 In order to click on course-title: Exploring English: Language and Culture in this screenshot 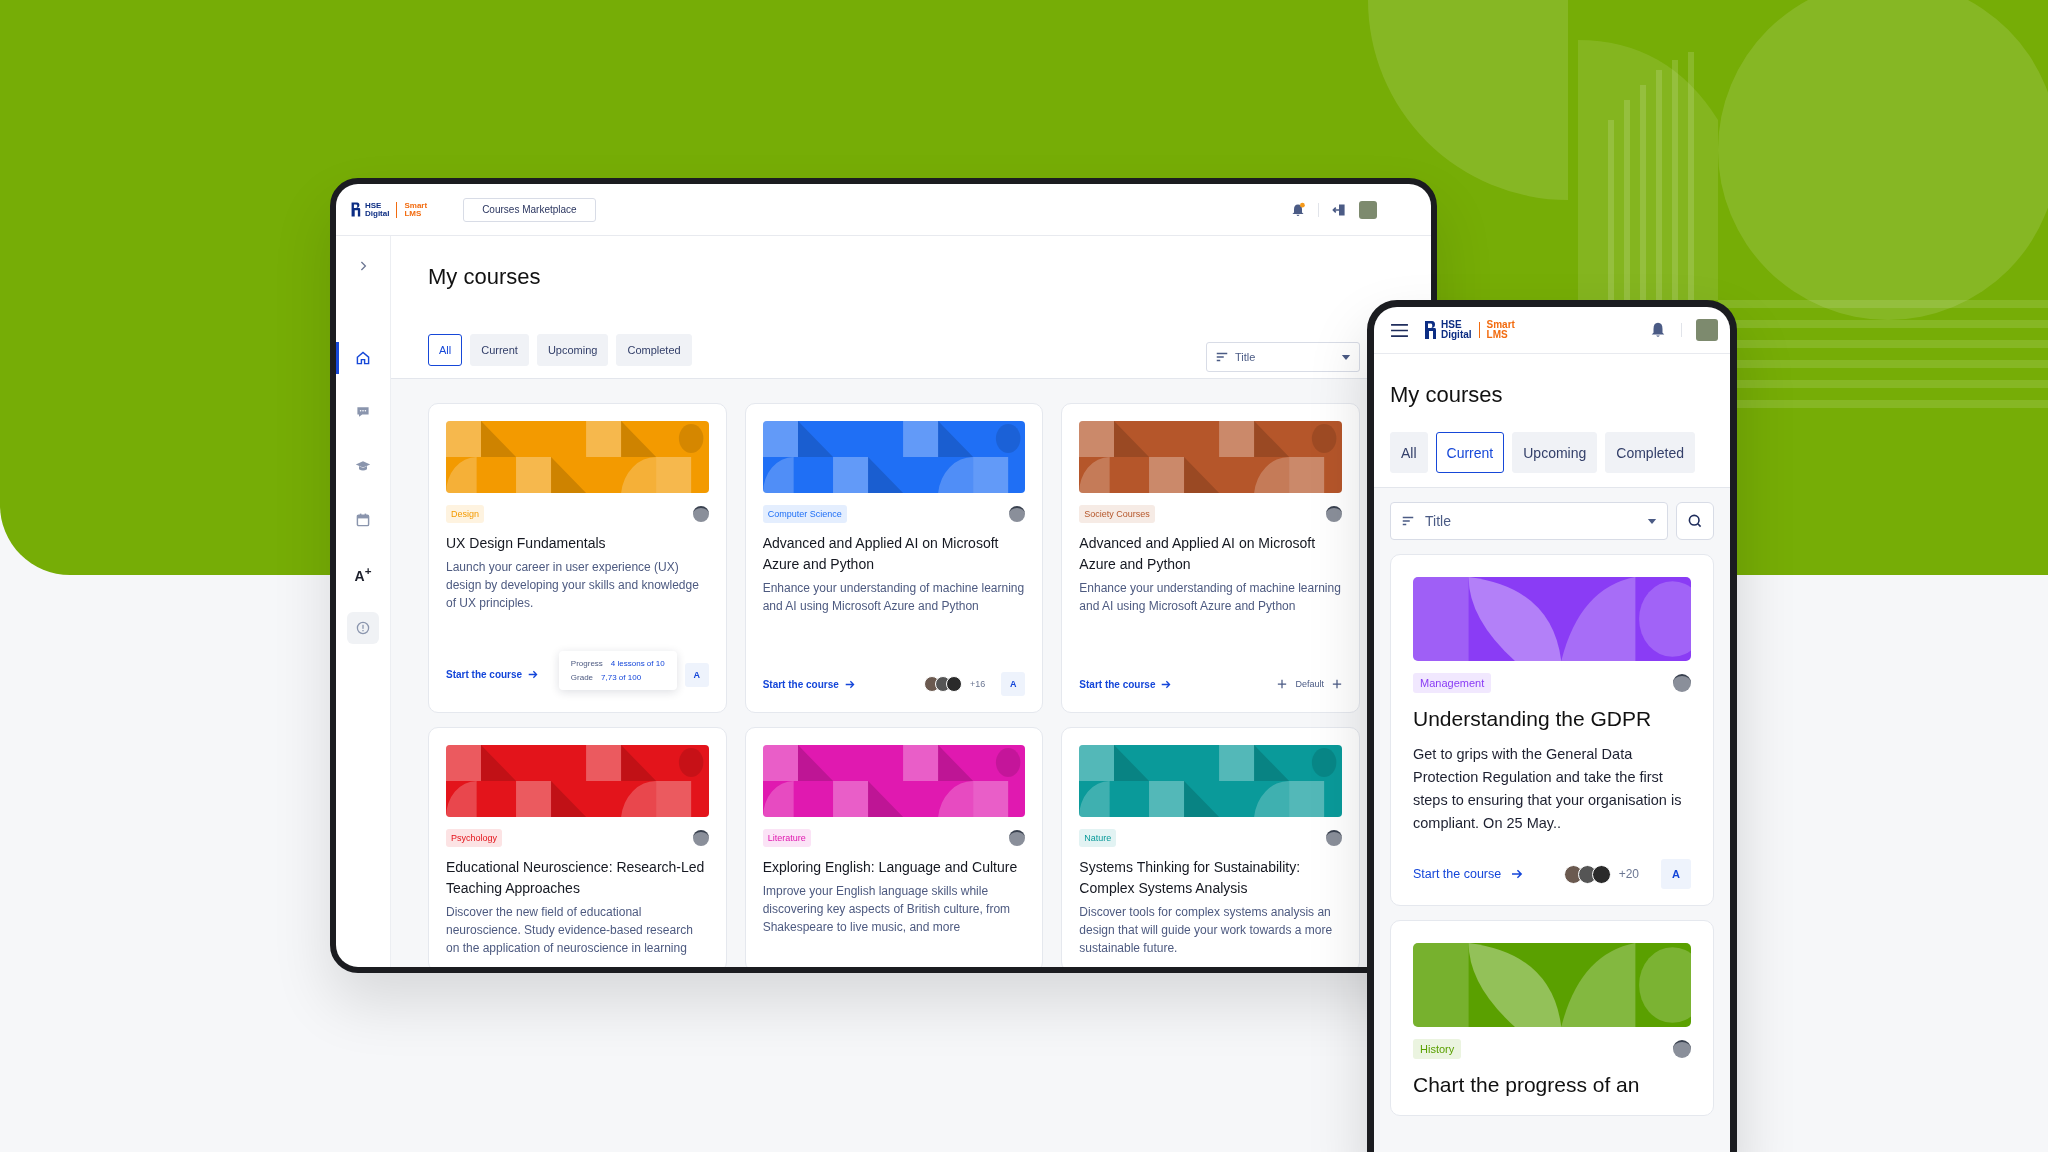, I will do `click(890, 867)`.